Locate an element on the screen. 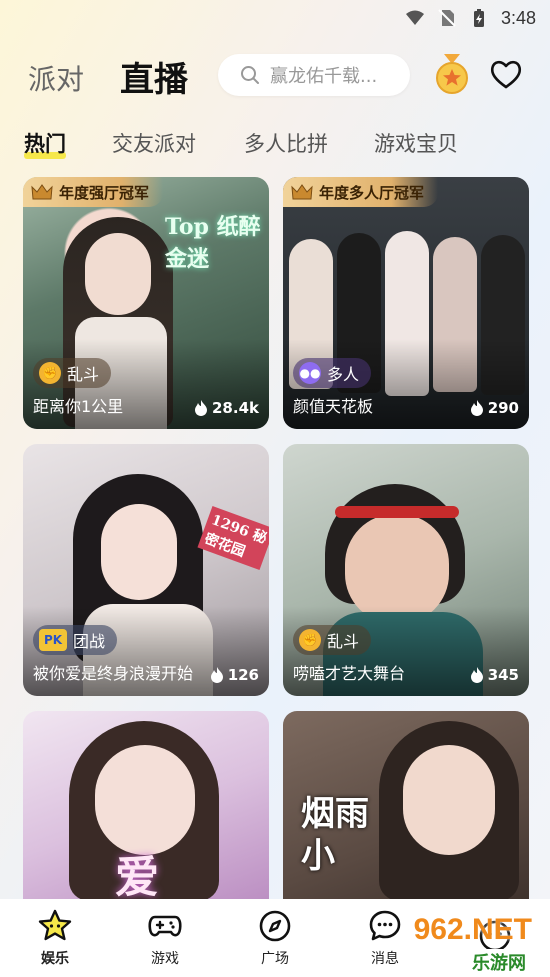  room-heat: 345 is located at coordinates (494, 675).